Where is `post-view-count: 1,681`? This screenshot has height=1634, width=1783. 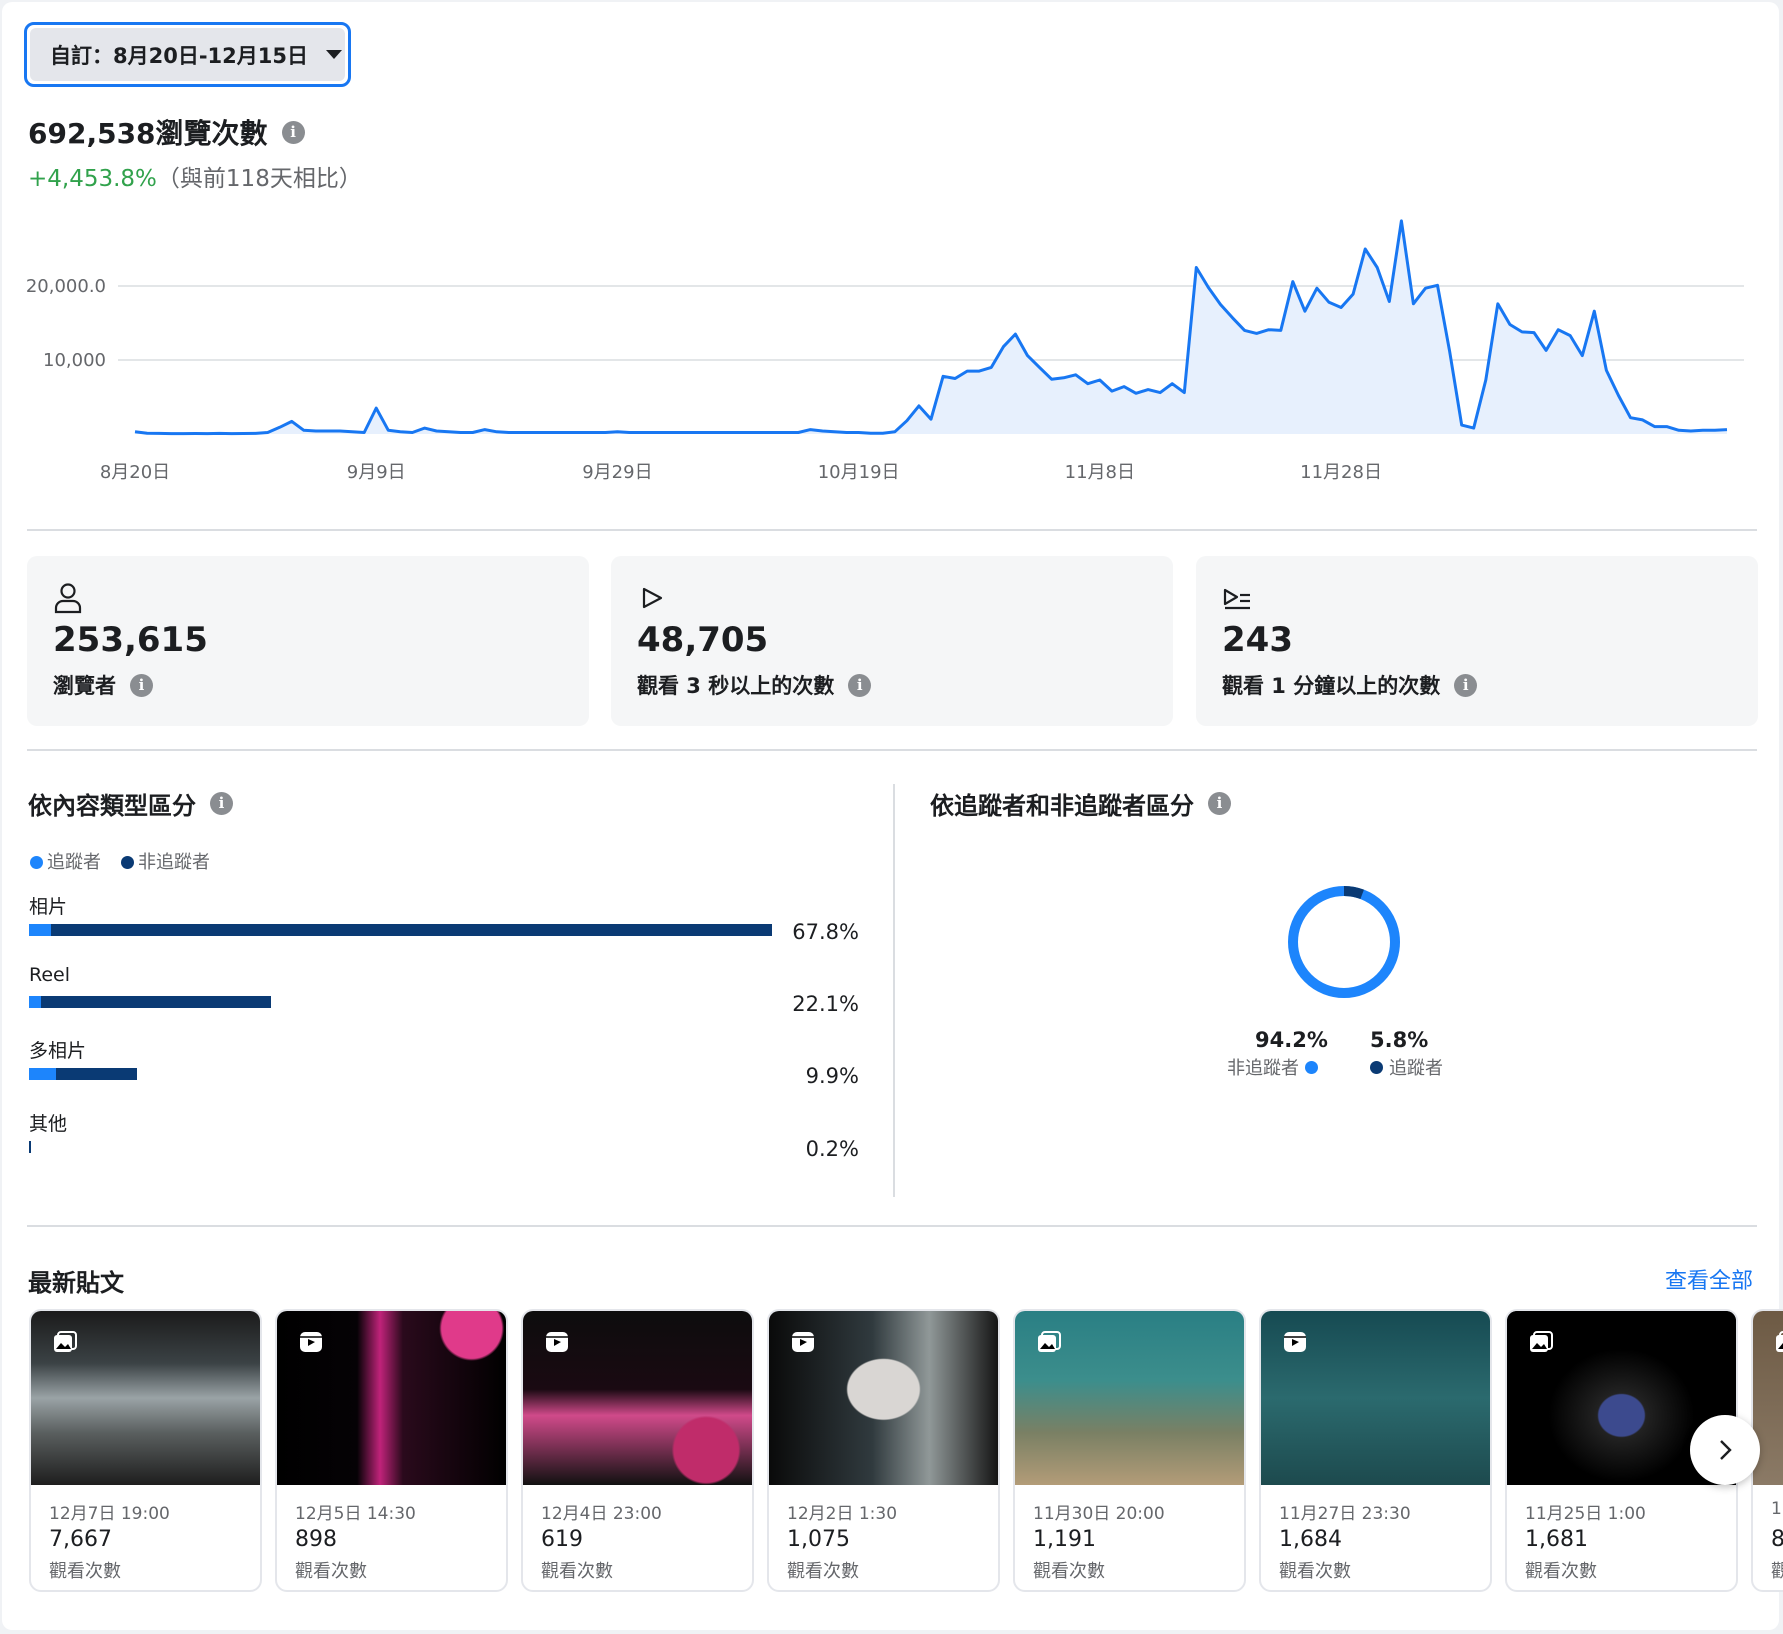
post-view-count: 1,681 is located at coordinates (1556, 1539).